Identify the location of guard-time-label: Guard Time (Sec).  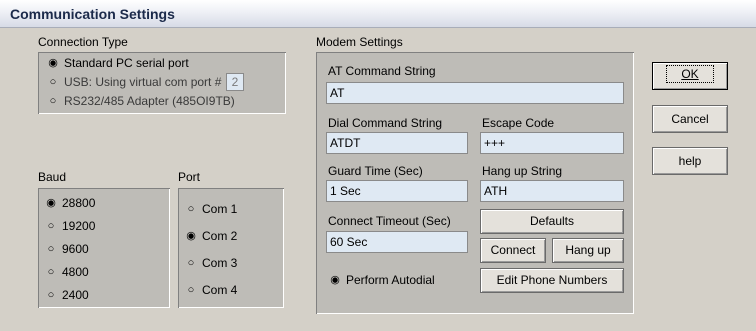
(375, 171).